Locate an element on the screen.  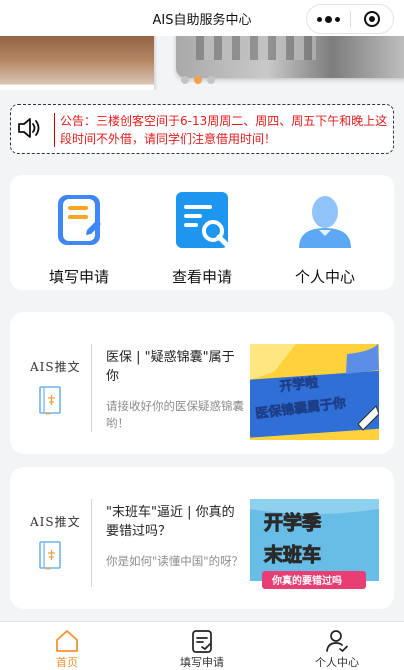
announcement-divider is located at coordinates (54, 130).